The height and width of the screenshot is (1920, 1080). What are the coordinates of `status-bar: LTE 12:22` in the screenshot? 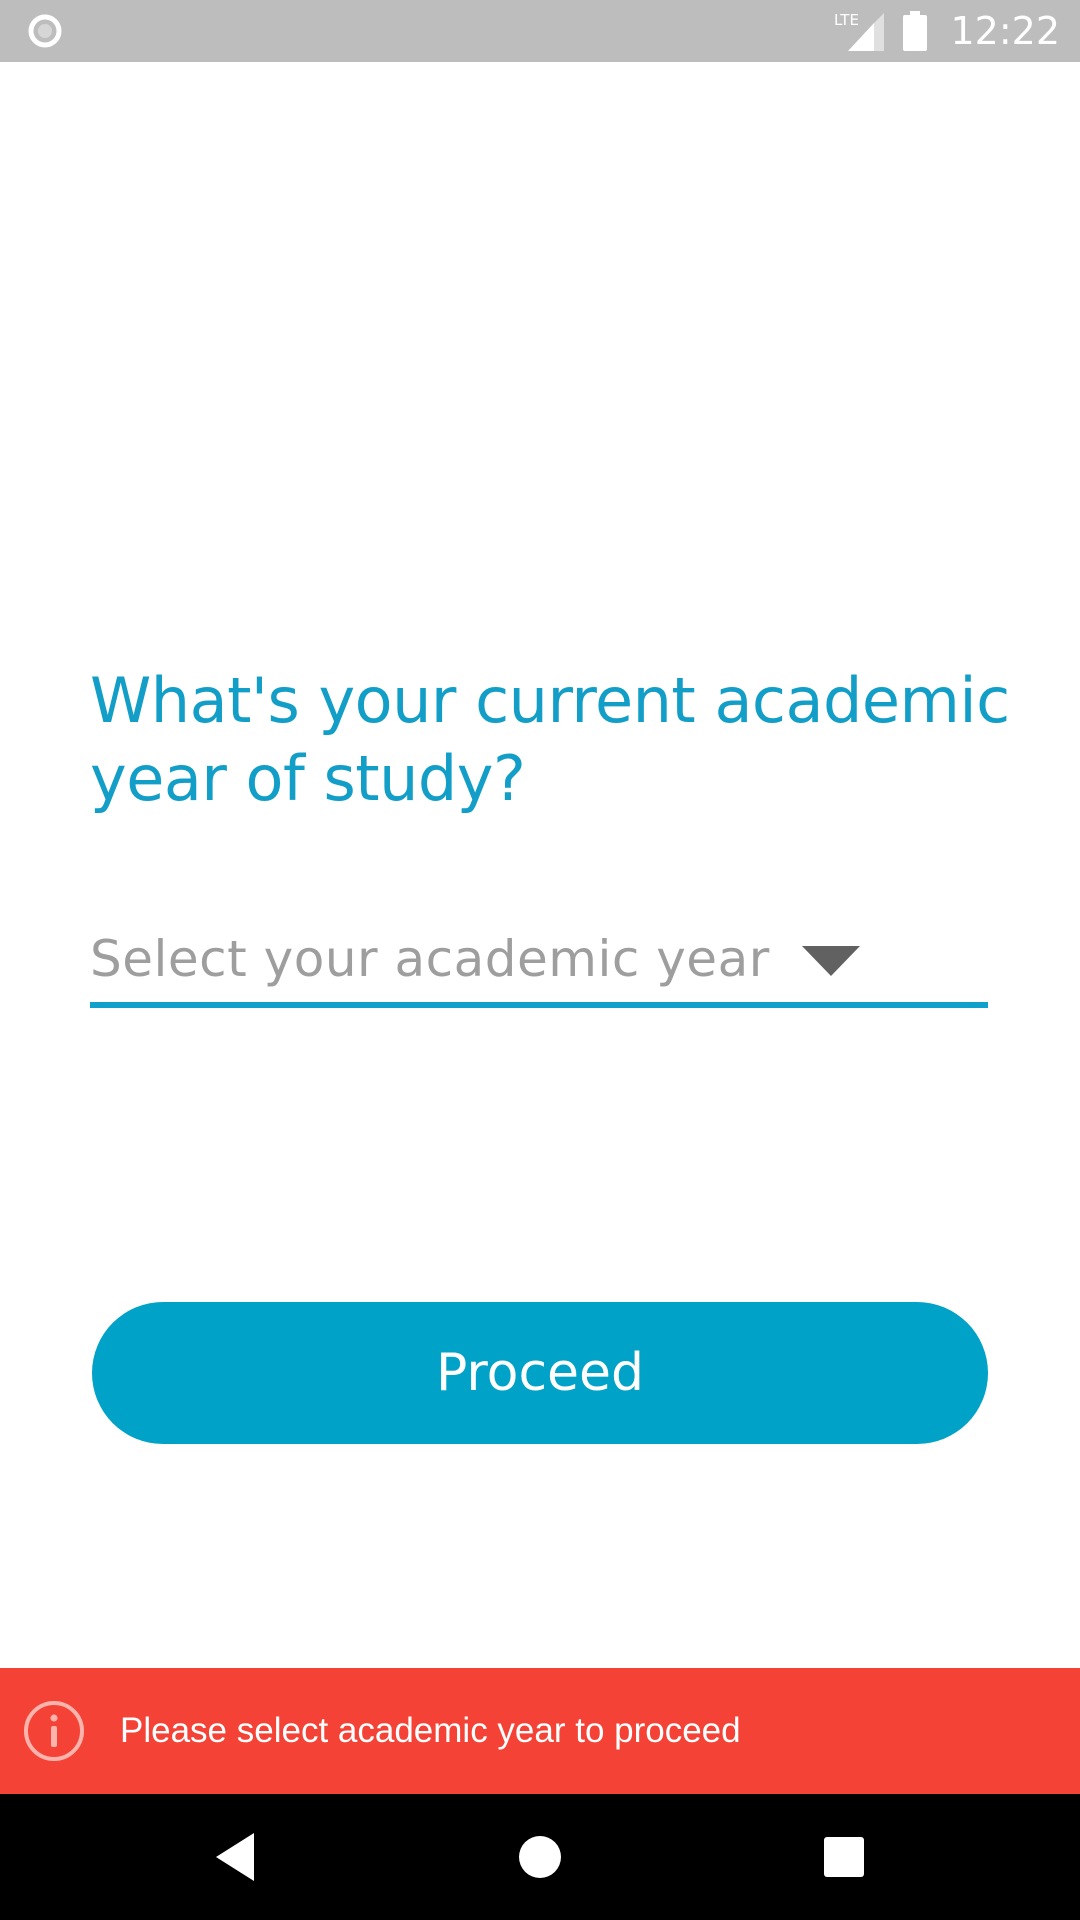 It's located at (540, 31).